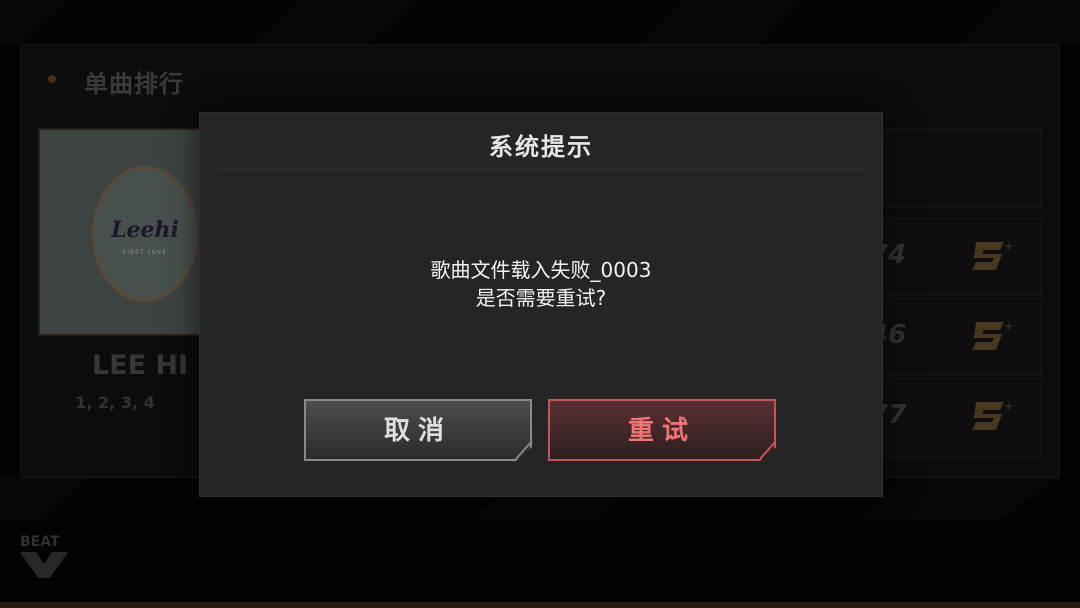 The image size is (1080, 608). Describe the element at coordinates (662, 430) in the screenshot. I see `retry-button: 重试` at that location.